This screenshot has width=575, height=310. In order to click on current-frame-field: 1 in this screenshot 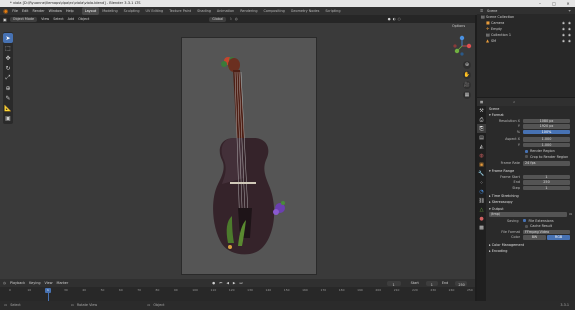, I will do `click(393, 283)`.